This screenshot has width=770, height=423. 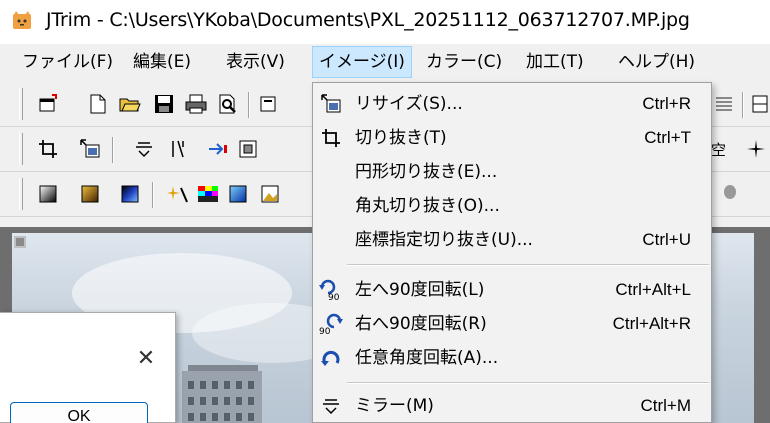 What do you see at coordinates (255, 62) in the screenshot?
I see `menu-view: 表示(V)` at bounding box center [255, 62].